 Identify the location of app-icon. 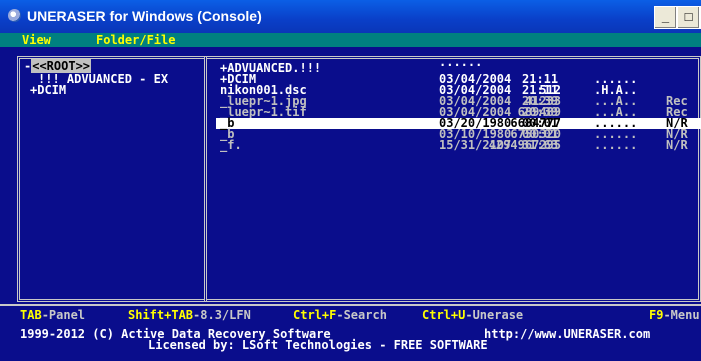
(14, 15).